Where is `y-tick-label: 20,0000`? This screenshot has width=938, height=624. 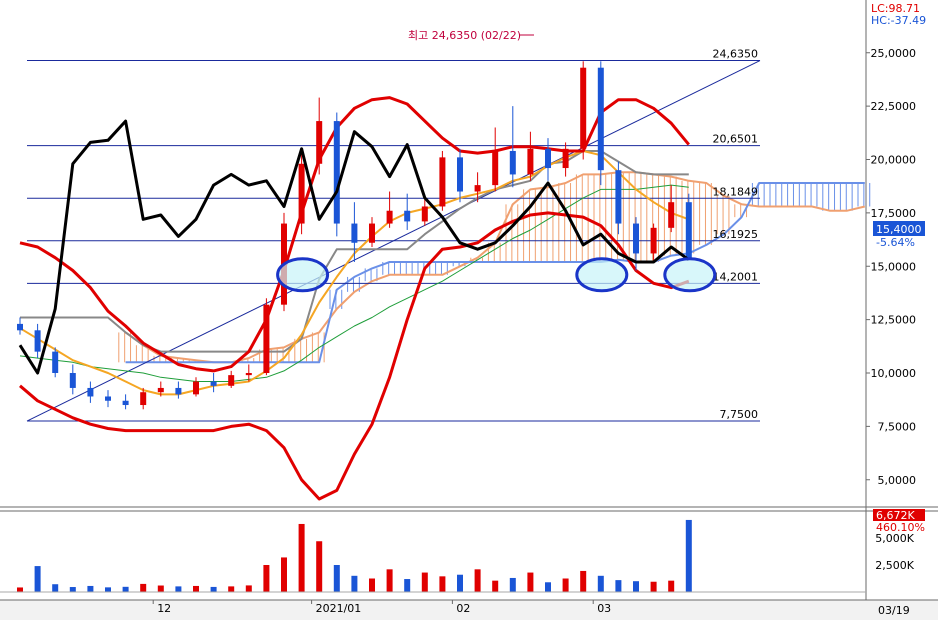 y-tick-label: 20,0000 is located at coordinates (894, 160).